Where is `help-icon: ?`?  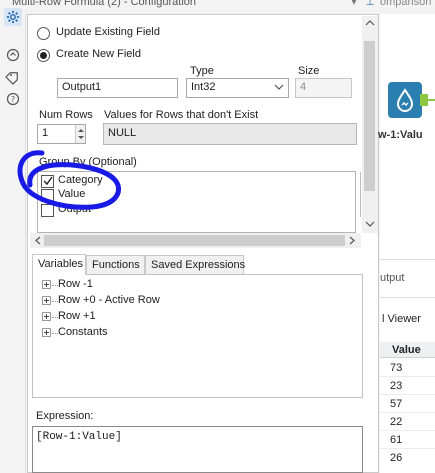
help-icon: ? is located at coordinates (13, 99).